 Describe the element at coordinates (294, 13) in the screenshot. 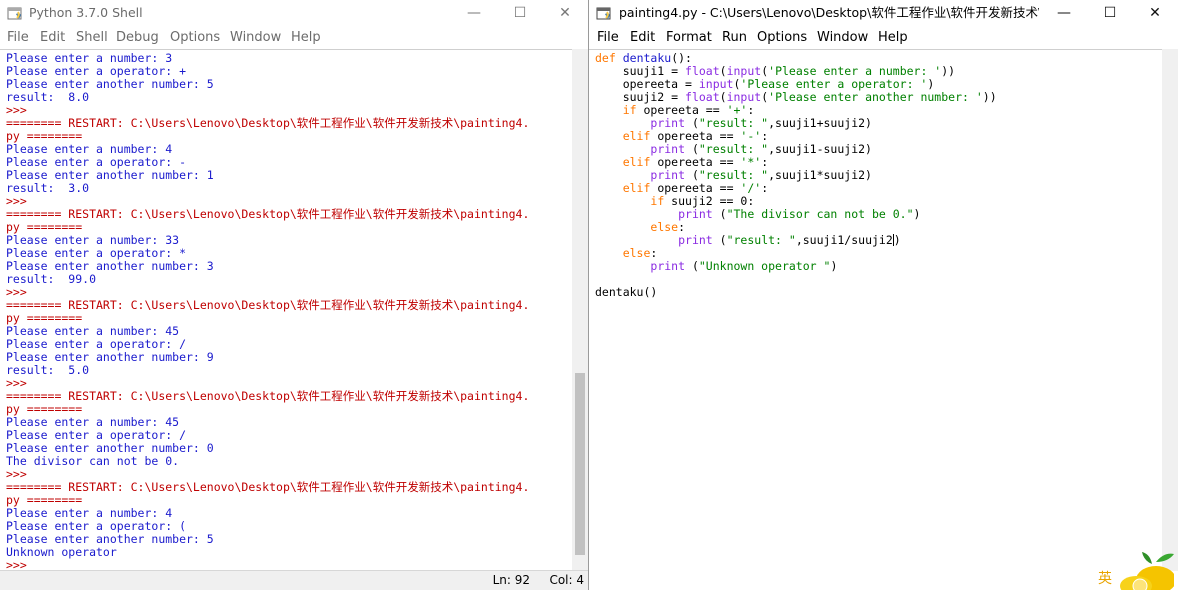

I see `shell-titlebar: Python 3.7.0 Shell — ☐ ✕` at that location.